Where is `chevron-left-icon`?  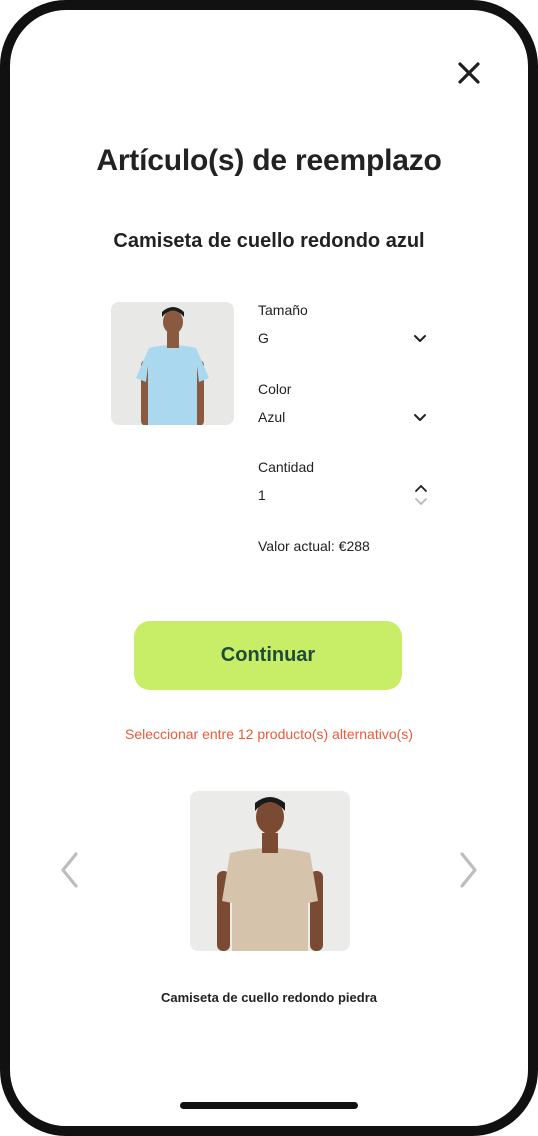 chevron-left-icon is located at coordinates (70, 870).